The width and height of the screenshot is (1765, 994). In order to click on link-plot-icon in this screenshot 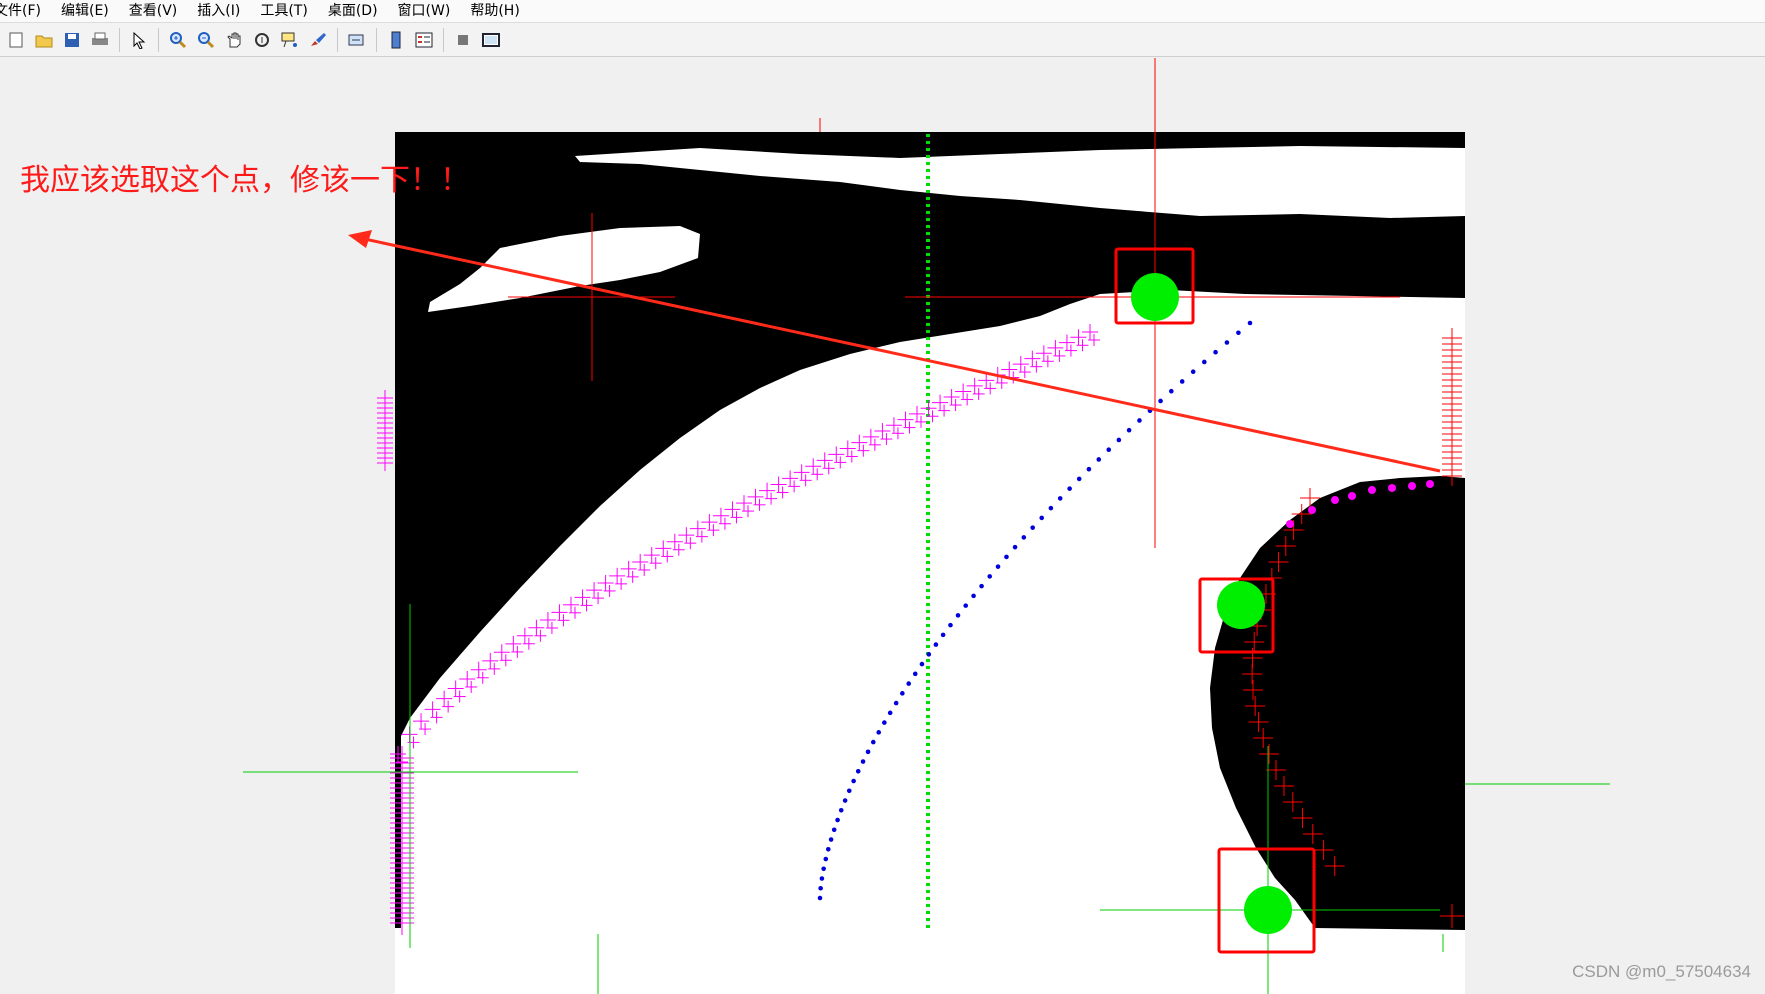, I will do `click(357, 40)`.